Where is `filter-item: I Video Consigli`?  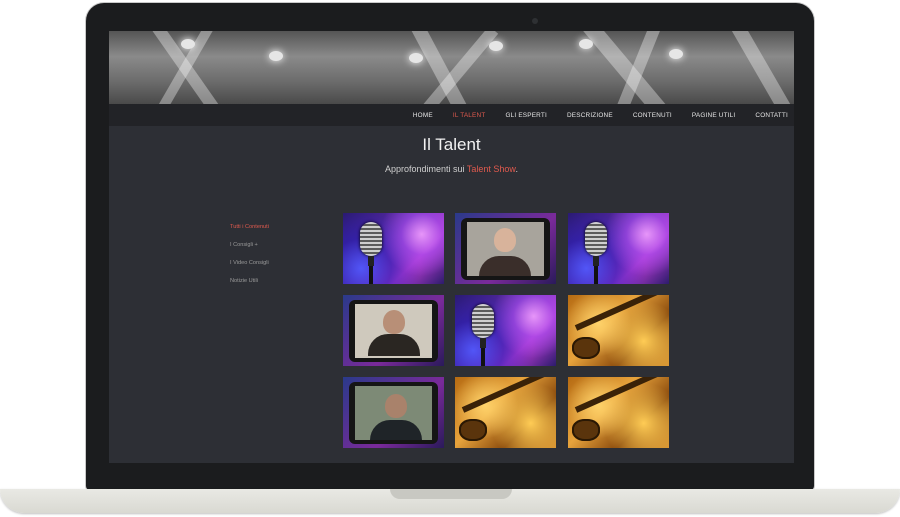
filter-item: I Video Consigli is located at coordinates (249, 263).